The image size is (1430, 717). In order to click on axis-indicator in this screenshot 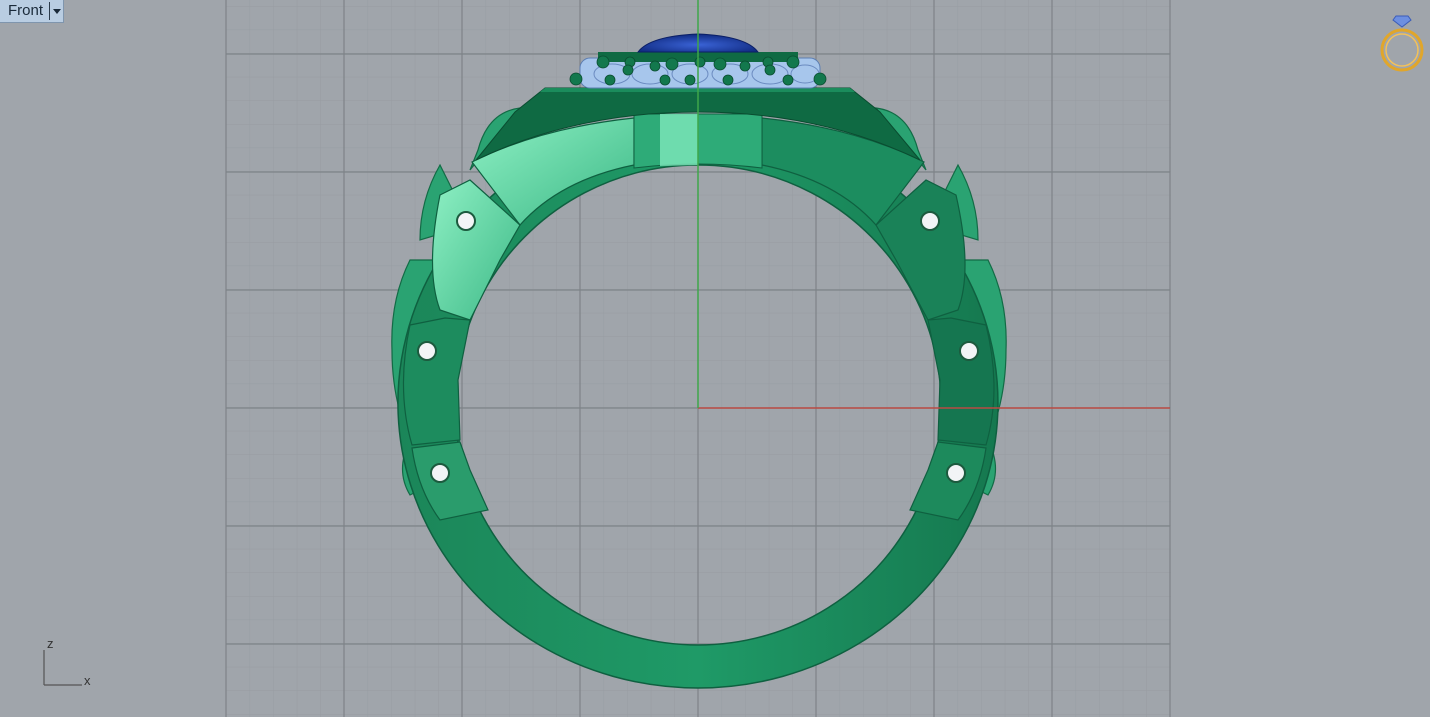, I will do `click(62, 668)`.